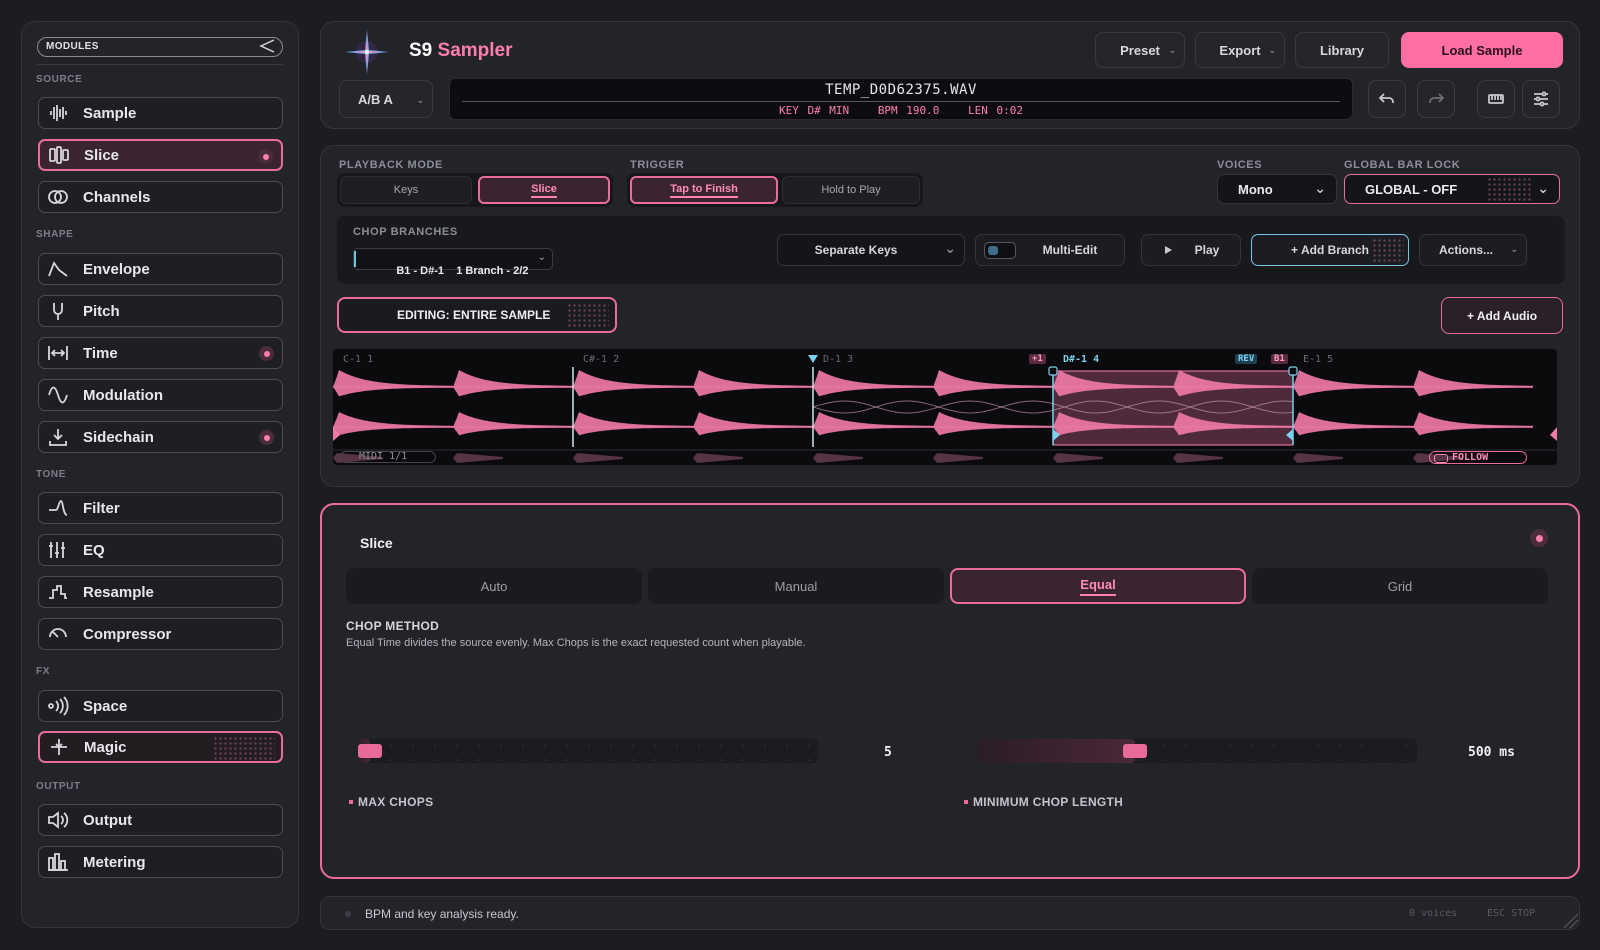 The height and width of the screenshot is (950, 1600). Describe the element at coordinates (1342, 50) in the screenshot. I see `library-button: Library` at that location.